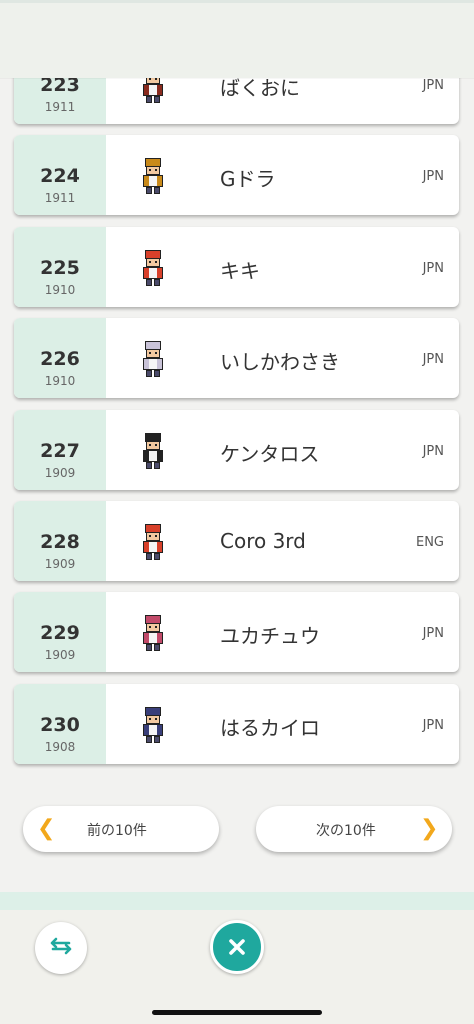 This screenshot has height=1024, width=474. I want to click on section-divider, so click(237, 901).